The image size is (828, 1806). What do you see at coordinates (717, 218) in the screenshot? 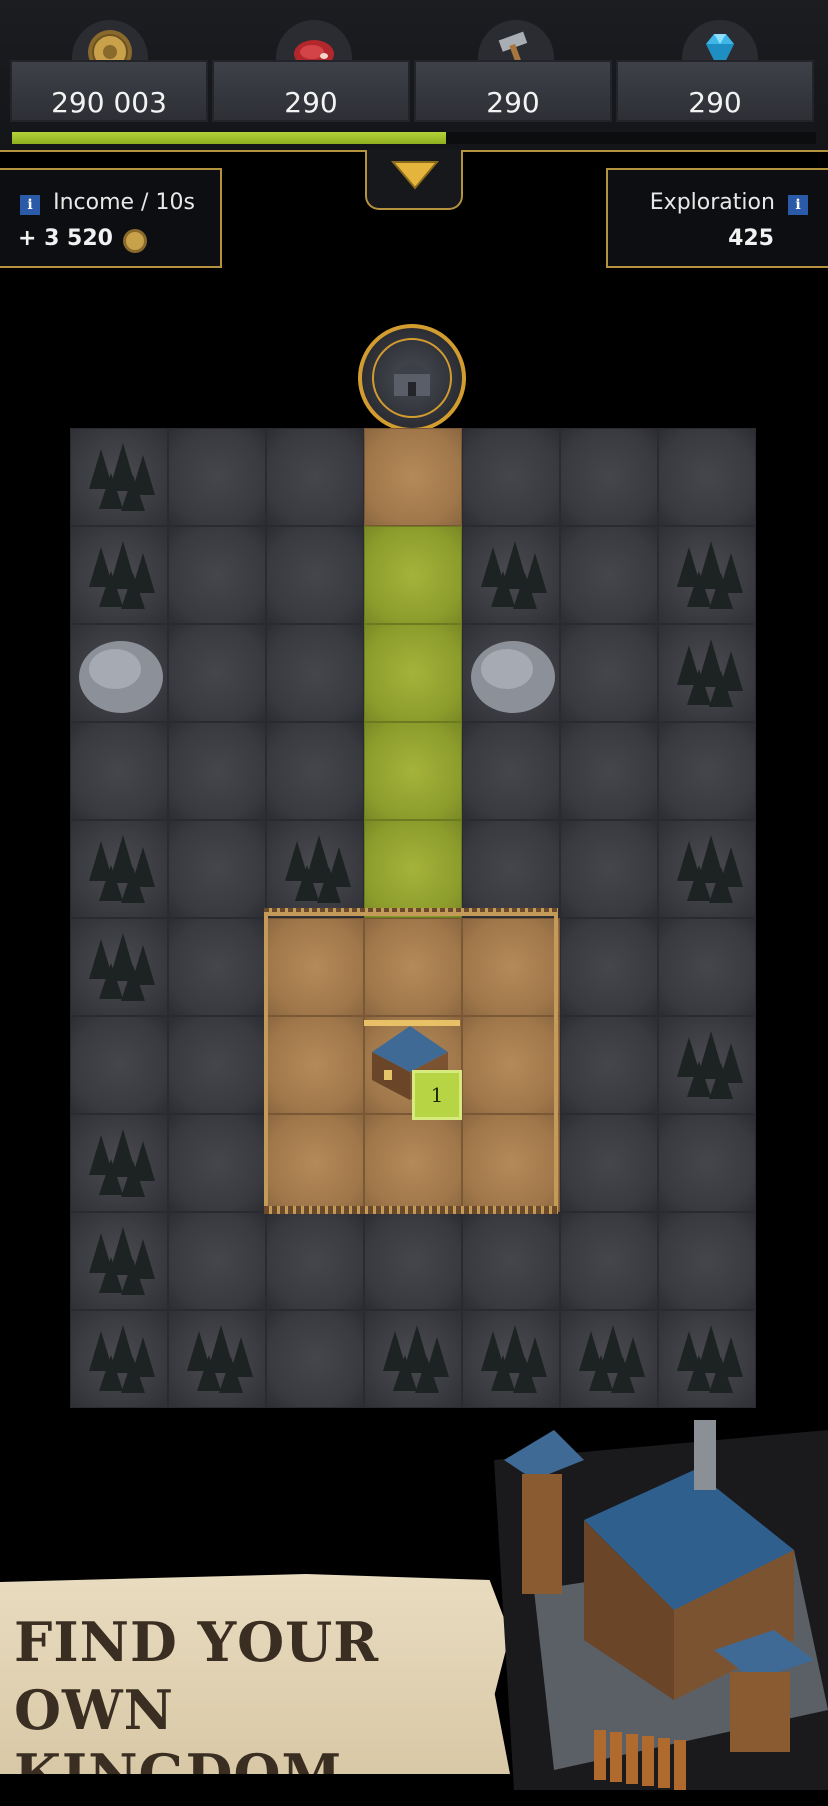
I see `exploration-panel: Exploration i 425` at bounding box center [717, 218].